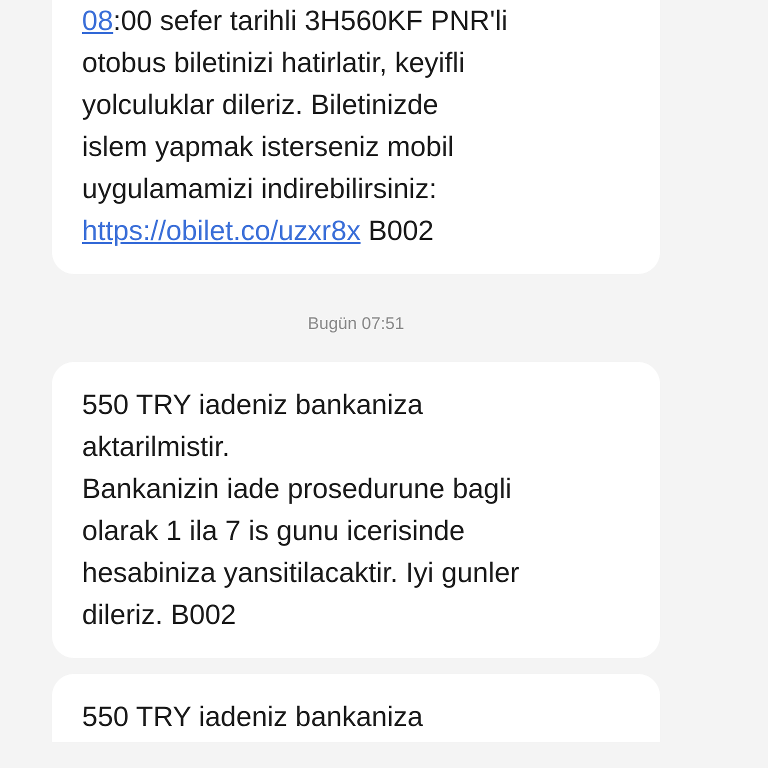  Describe the element at coordinates (98, 20) in the screenshot. I see `message-link: 08` at that location.